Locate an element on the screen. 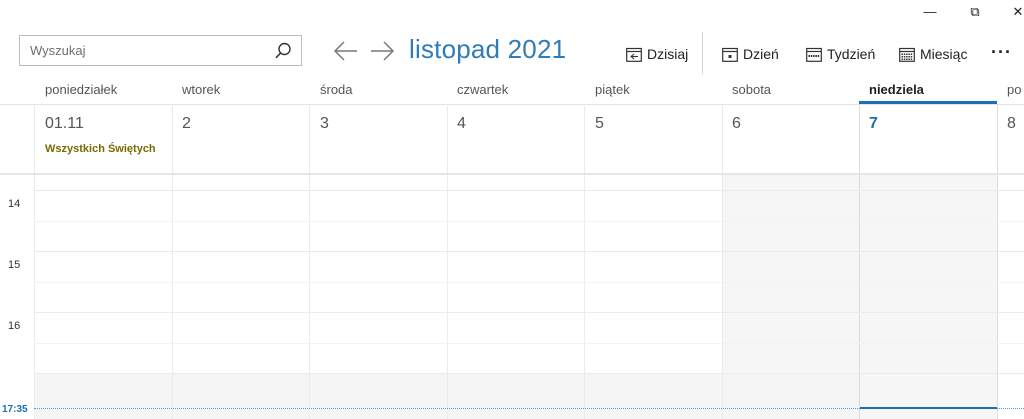 The height and width of the screenshot is (419, 1024). today-column-right-edge is located at coordinates (997, 261).